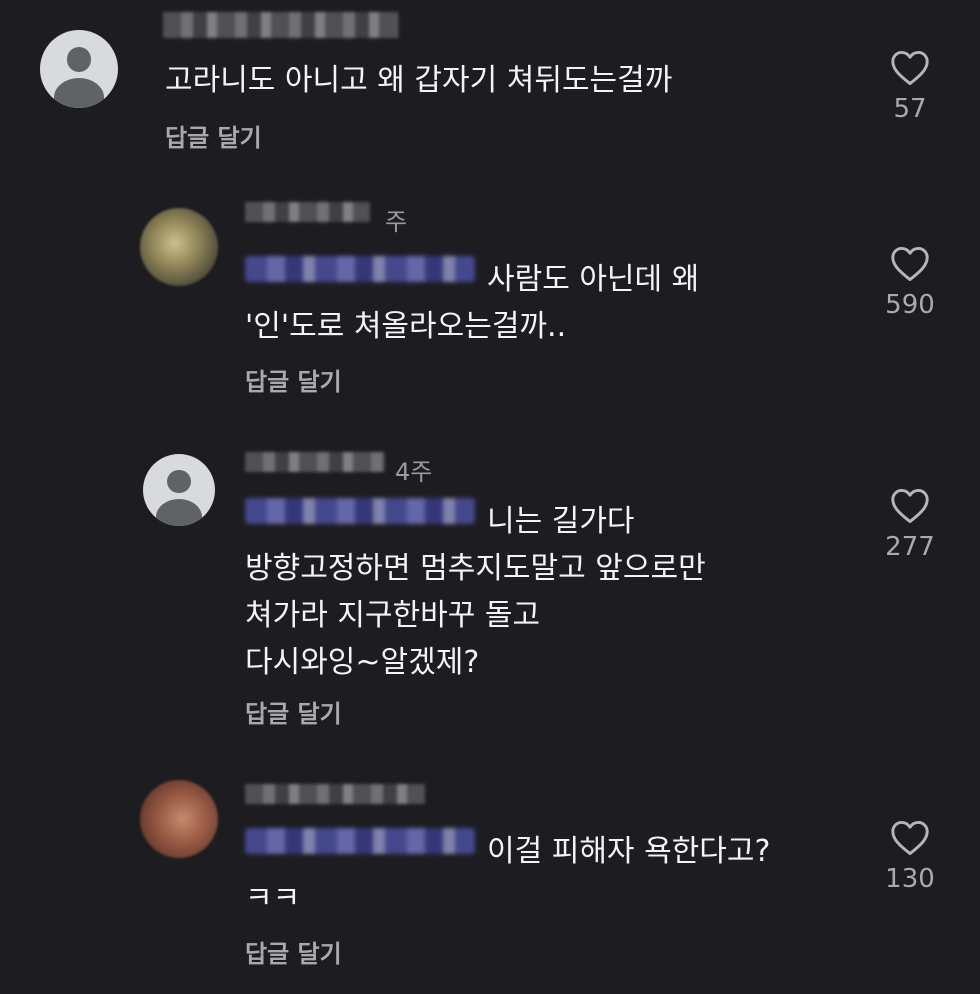 The width and height of the screenshot is (980, 994). I want to click on comment-text: 고라니도 아니고 왜 갑자기 쳐뒤도는걸까, so click(419, 80).